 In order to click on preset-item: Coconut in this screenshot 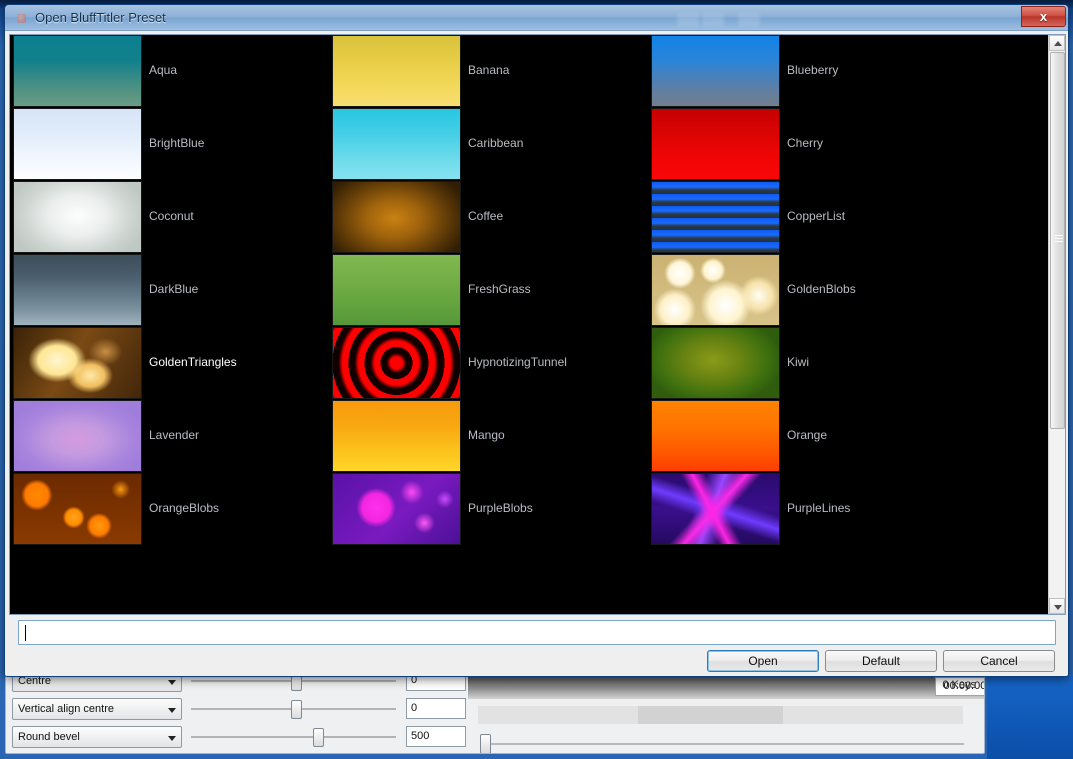, I will do `click(172, 217)`.